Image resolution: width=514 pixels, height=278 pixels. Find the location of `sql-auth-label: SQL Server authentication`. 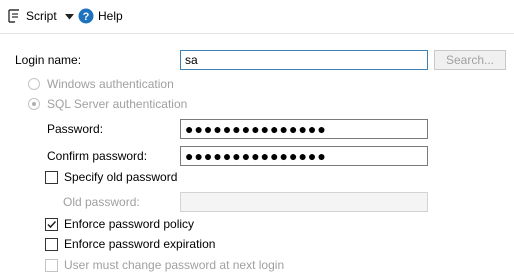

sql-auth-label: SQL Server authentication is located at coordinates (117, 104).